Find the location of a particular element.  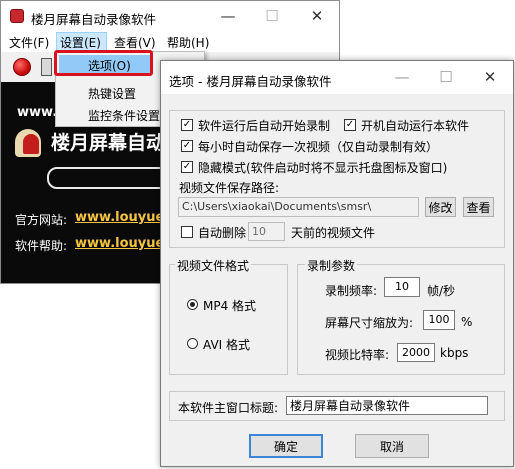

auto-delete-days-field: 10 is located at coordinates (266, 231).